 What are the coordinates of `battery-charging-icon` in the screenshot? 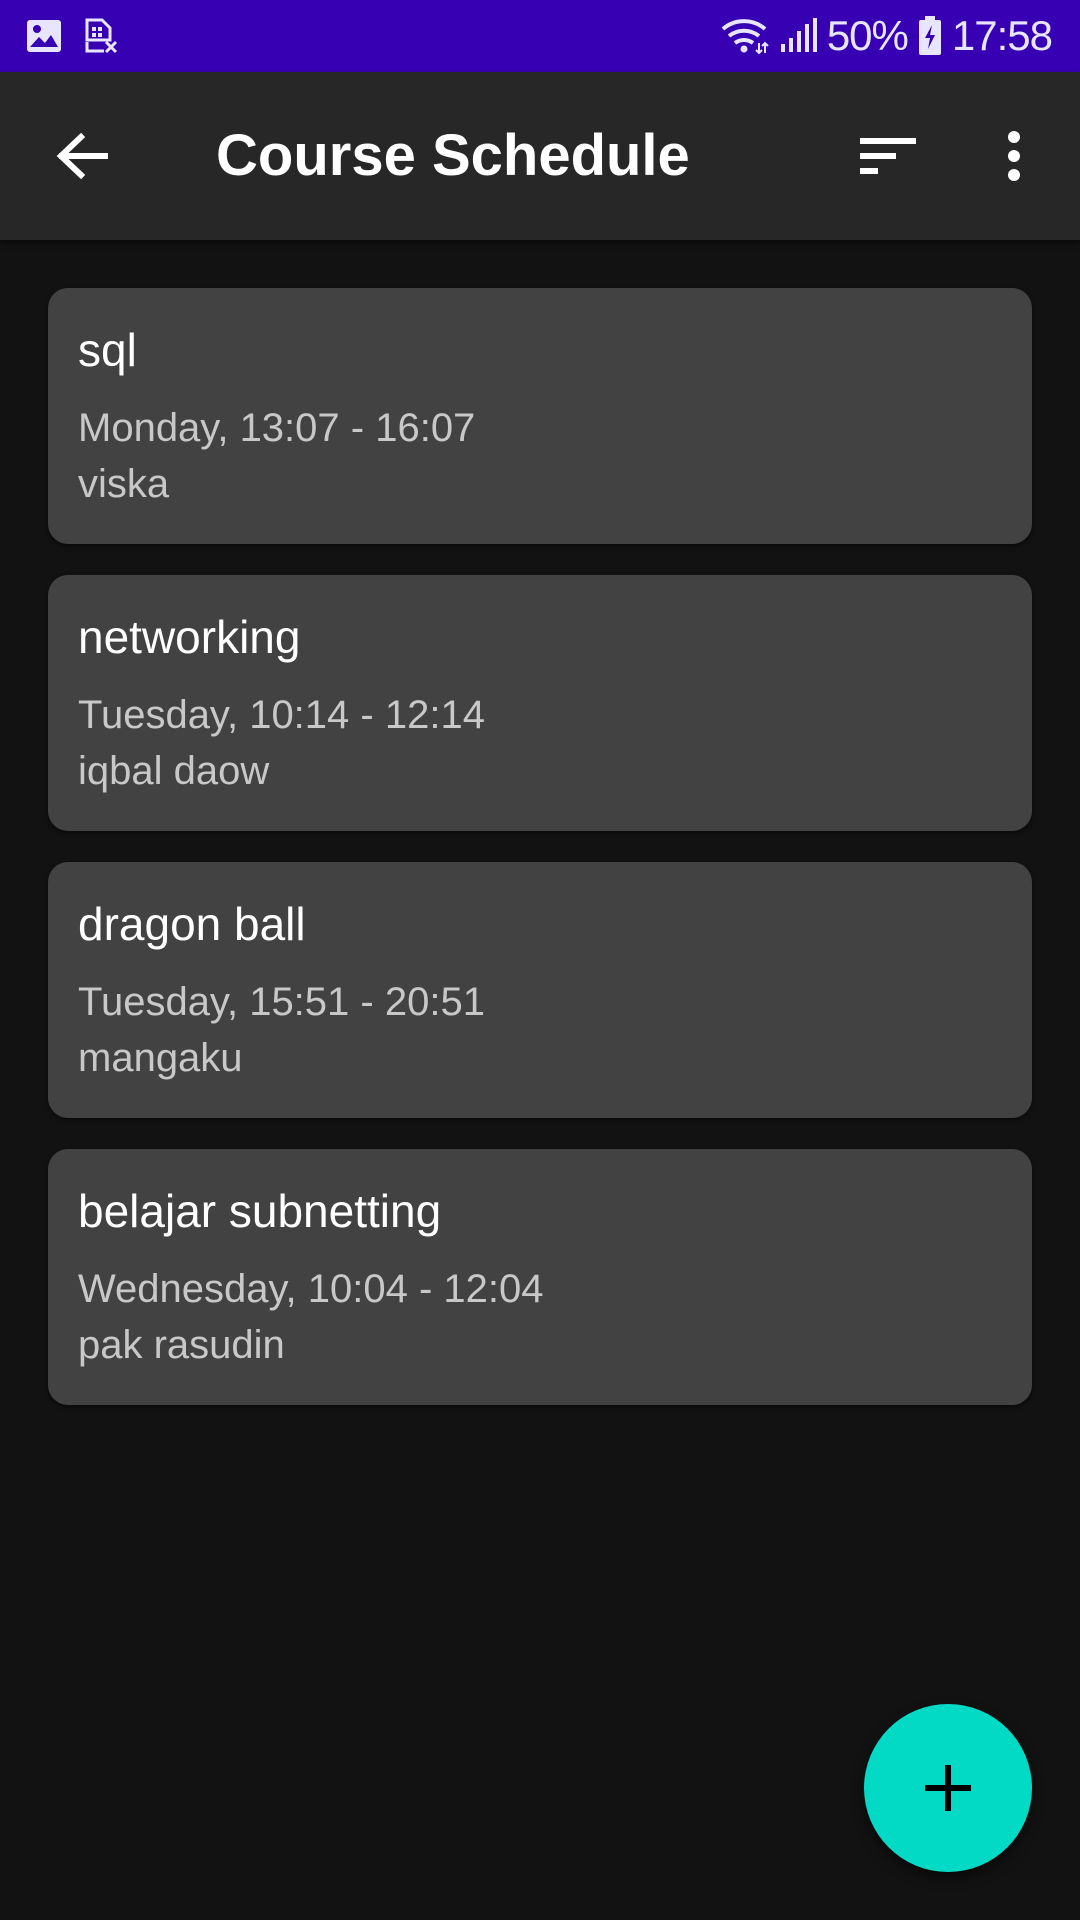 It's located at (929, 35).